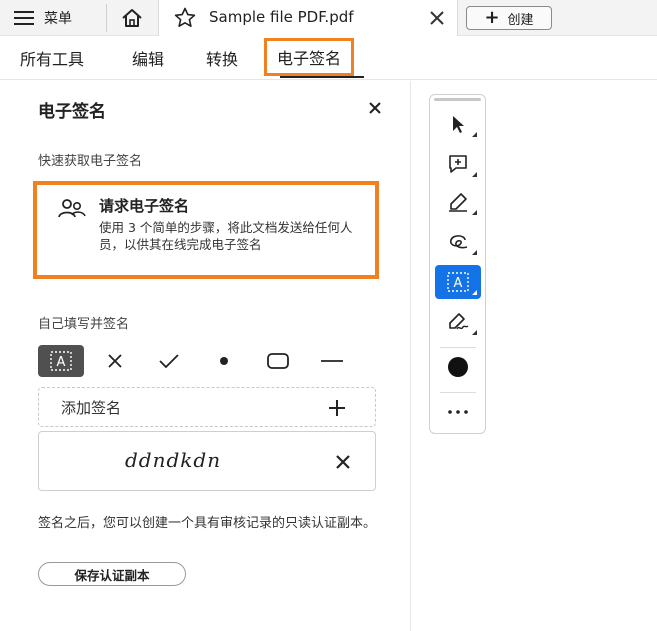  What do you see at coordinates (72, 208) in the screenshot?
I see `request-signature-icon` at bounding box center [72, 208].